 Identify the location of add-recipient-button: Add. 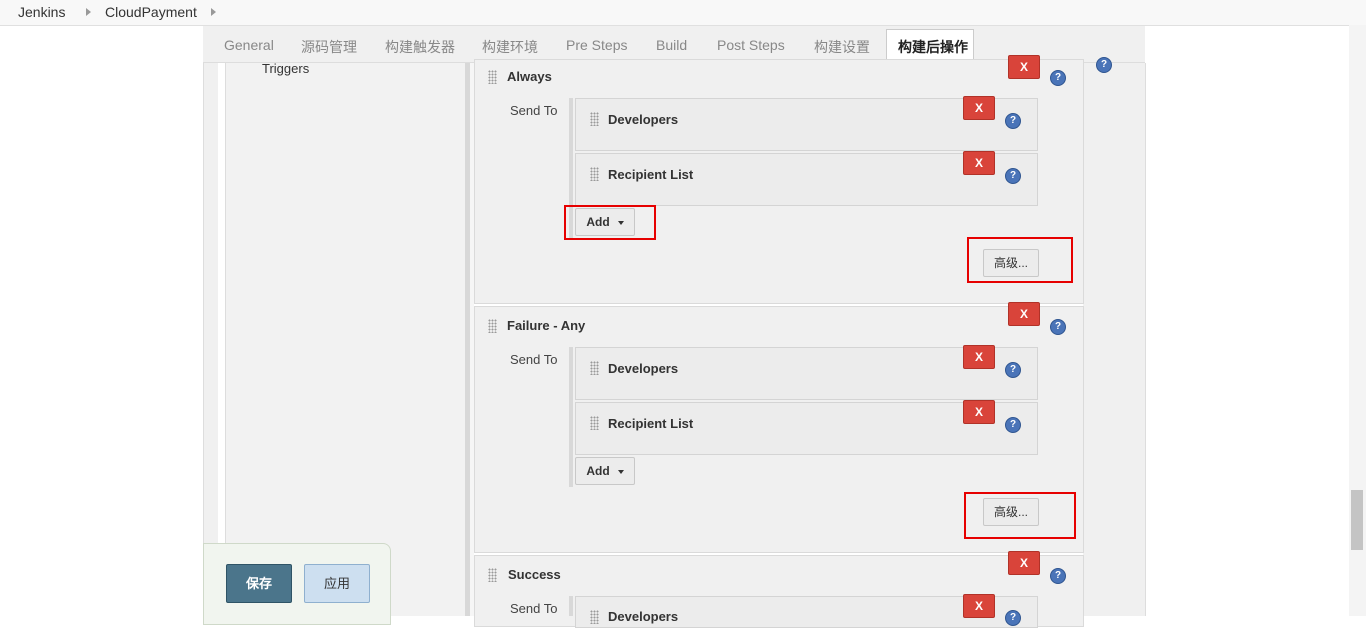
(605, 471).